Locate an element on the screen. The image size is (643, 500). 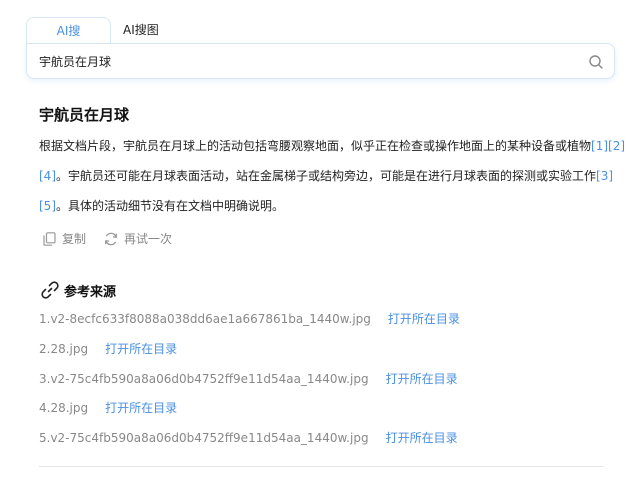
reference-link-3: [3] is located at coordinates (604, 176).